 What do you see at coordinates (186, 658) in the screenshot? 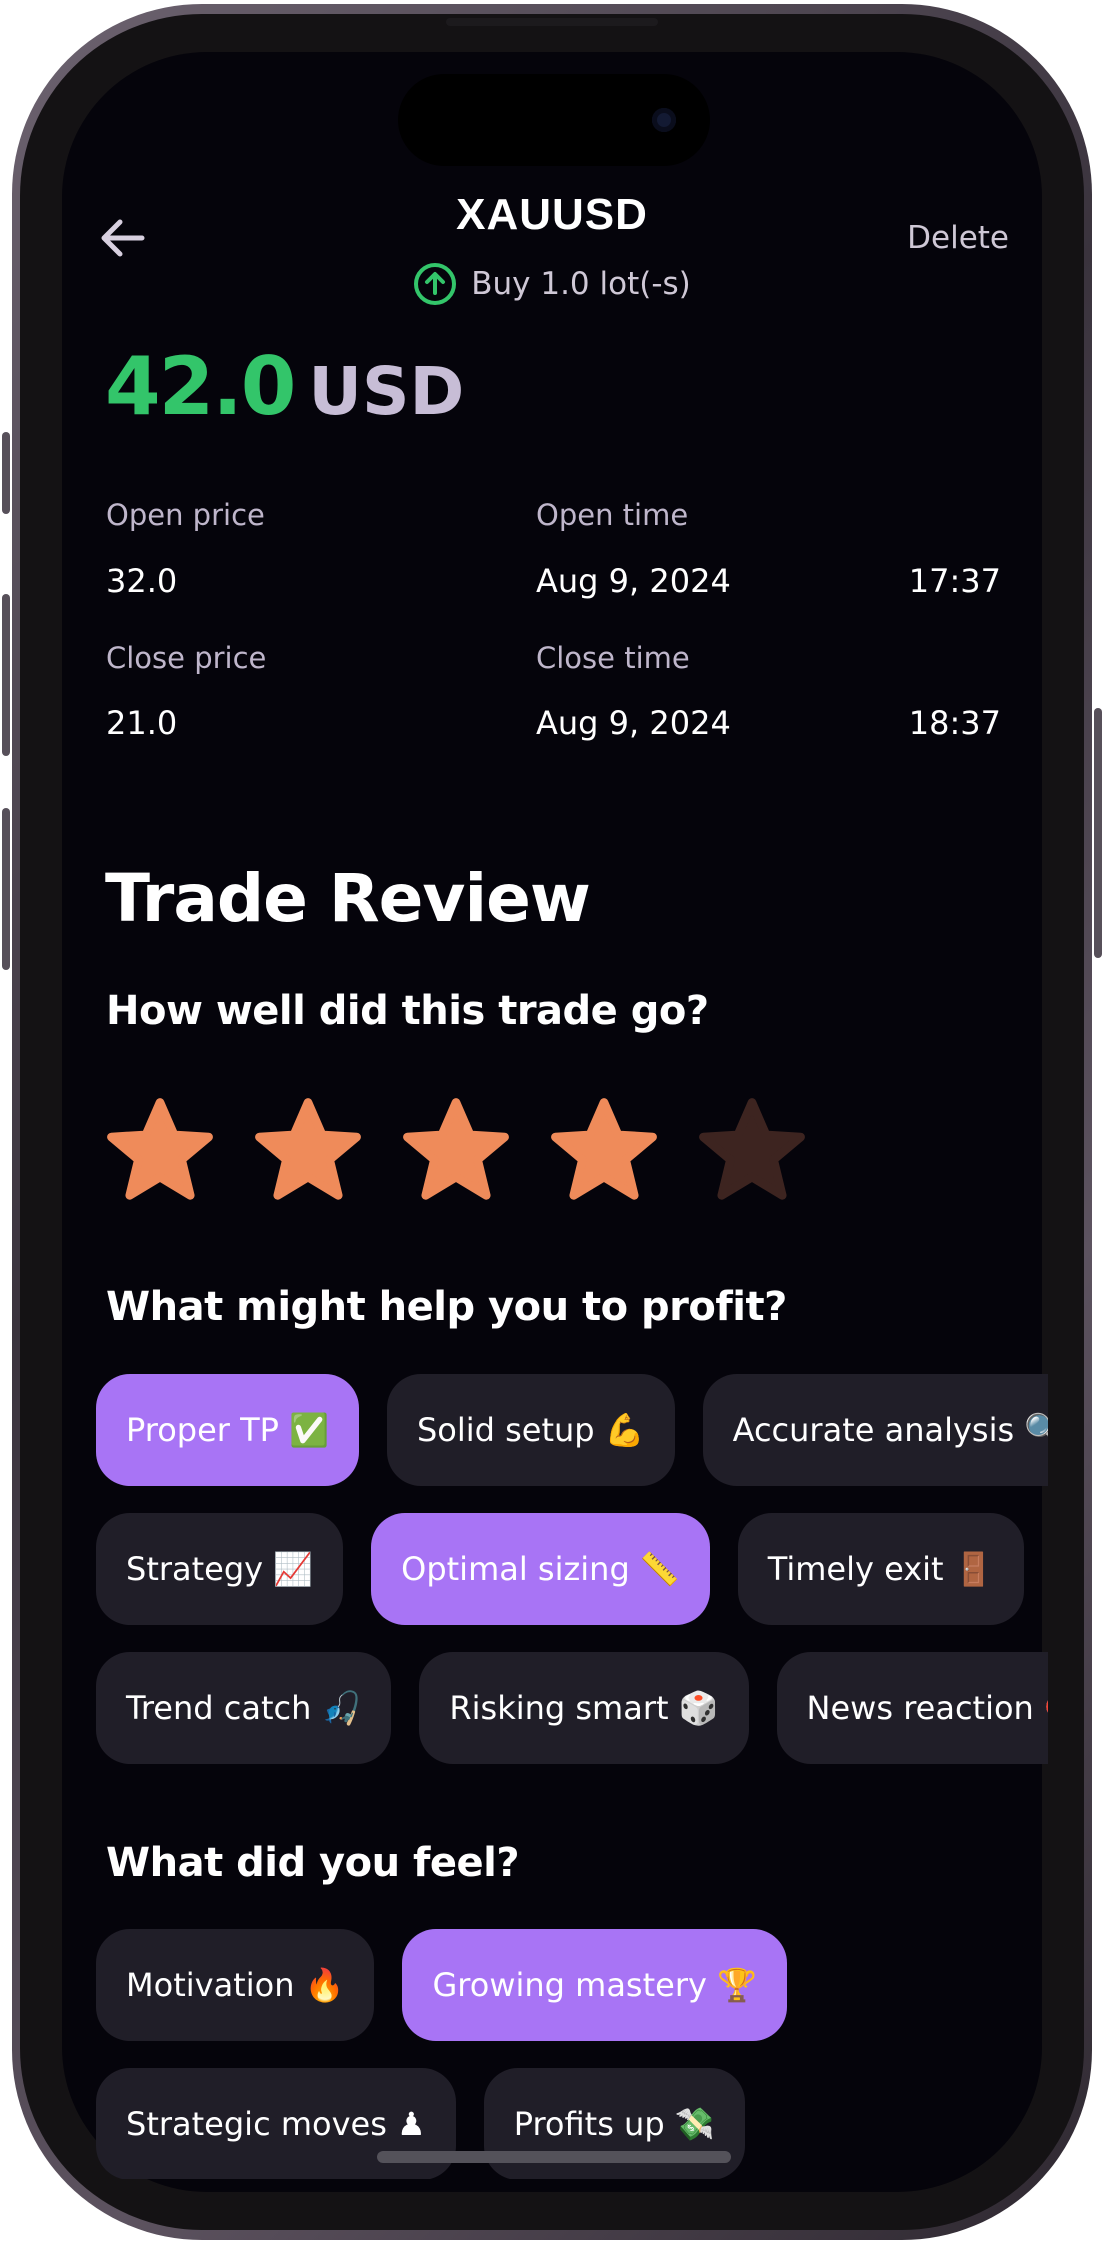
I see `close-price-label: Close price` at bounding box center [186, 658].